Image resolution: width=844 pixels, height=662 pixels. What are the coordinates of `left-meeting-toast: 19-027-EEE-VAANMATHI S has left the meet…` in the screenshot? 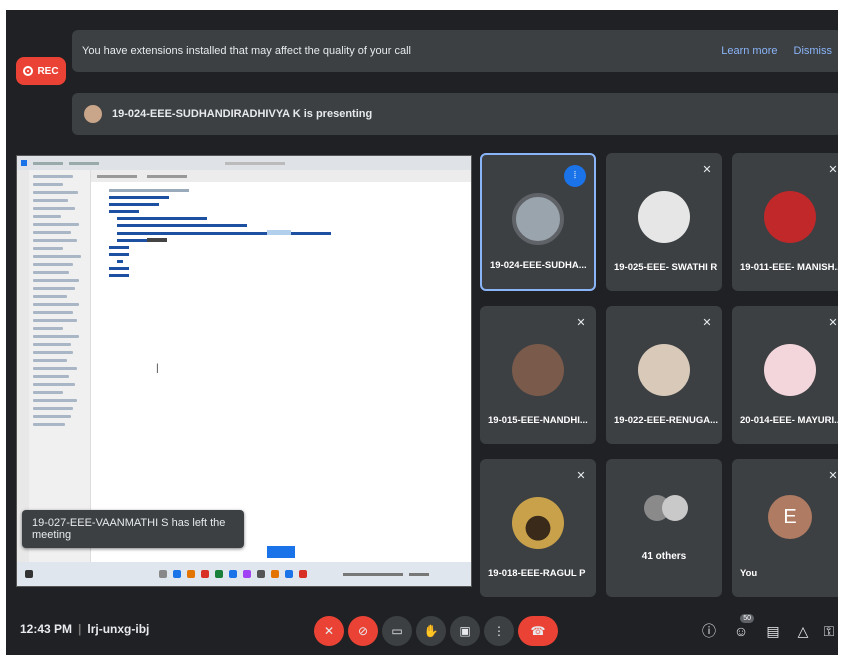 It's located at (133, 529).